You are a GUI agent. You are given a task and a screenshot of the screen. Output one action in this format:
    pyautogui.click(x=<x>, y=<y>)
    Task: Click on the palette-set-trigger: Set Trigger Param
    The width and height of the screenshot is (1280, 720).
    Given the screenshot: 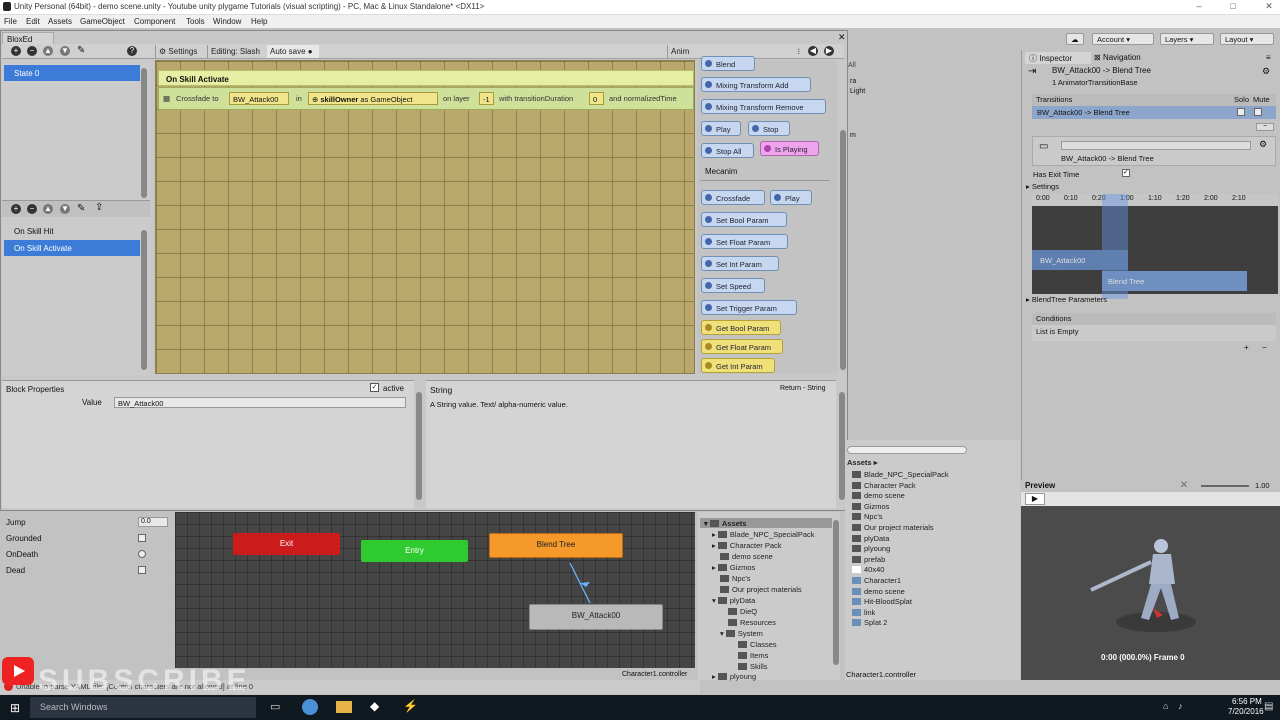 What is the action you would take?
    pyautogui.click(x=749, y=307)
    